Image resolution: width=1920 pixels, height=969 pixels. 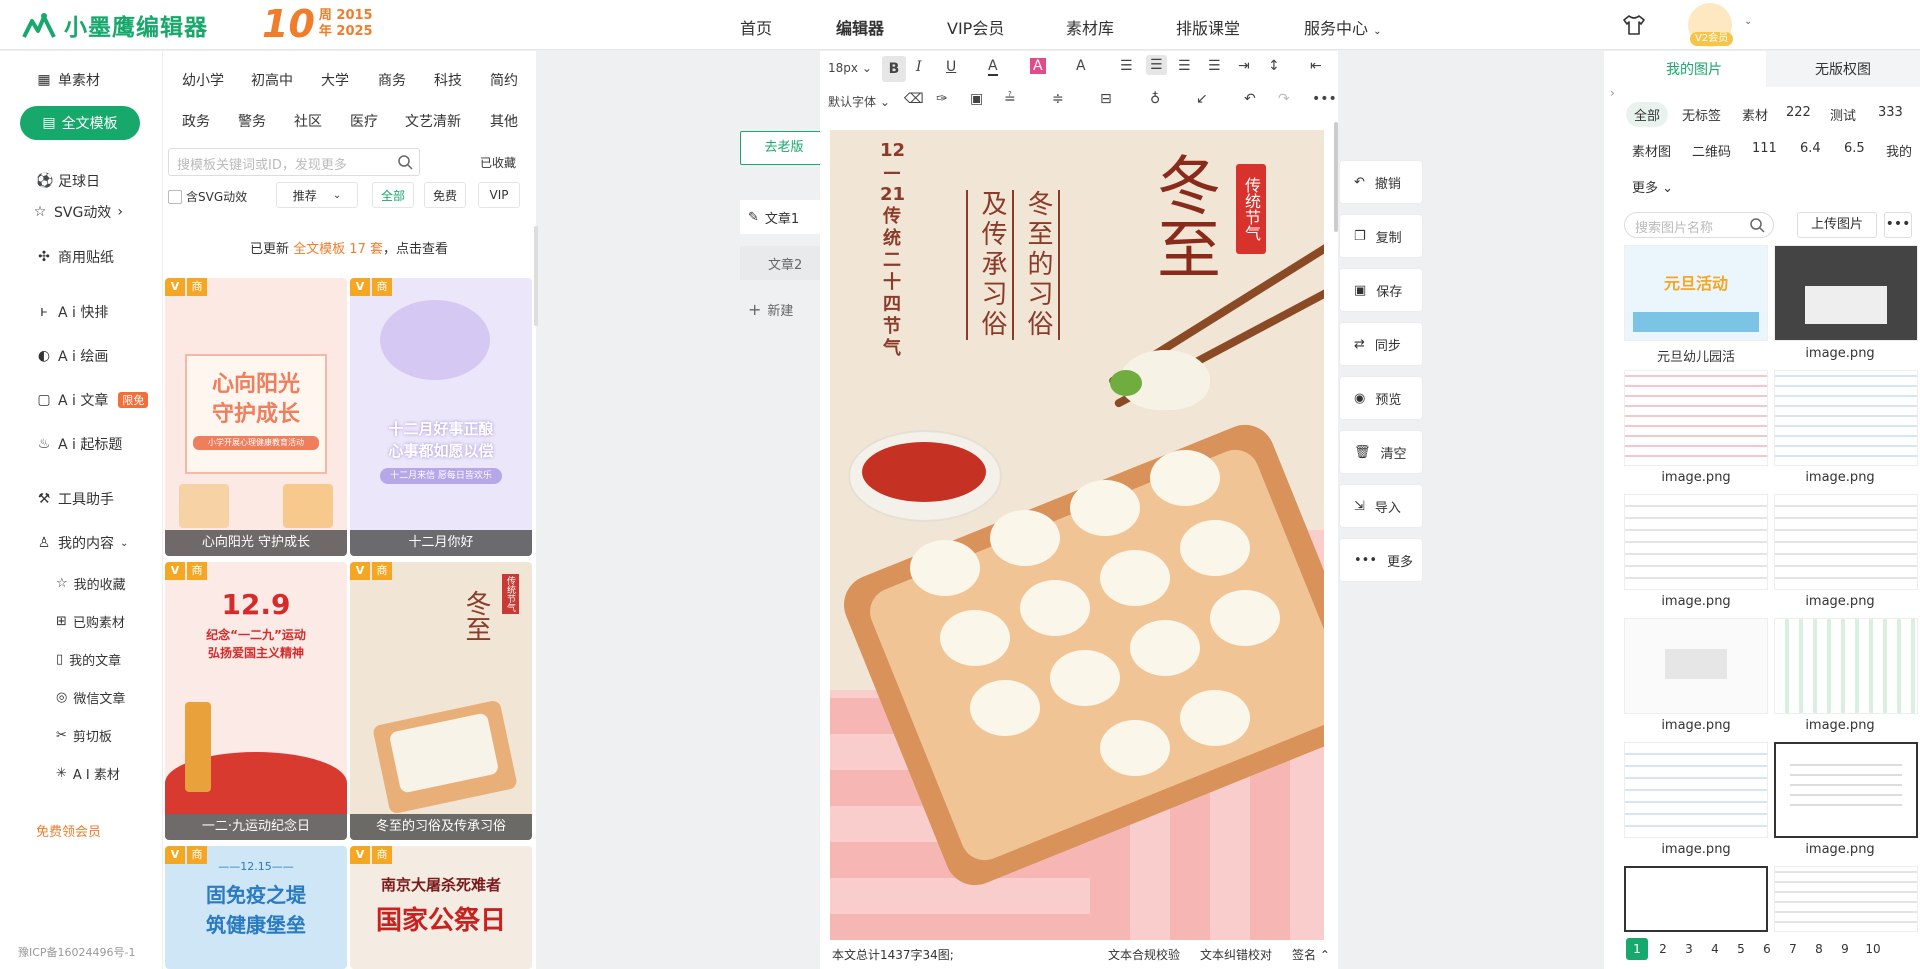 What do you see at coordinates (88, 773) in the screenshot?
I see `sidebar-sub-ai-material: ✳ A I 素材` at bounding box center [88, 773].